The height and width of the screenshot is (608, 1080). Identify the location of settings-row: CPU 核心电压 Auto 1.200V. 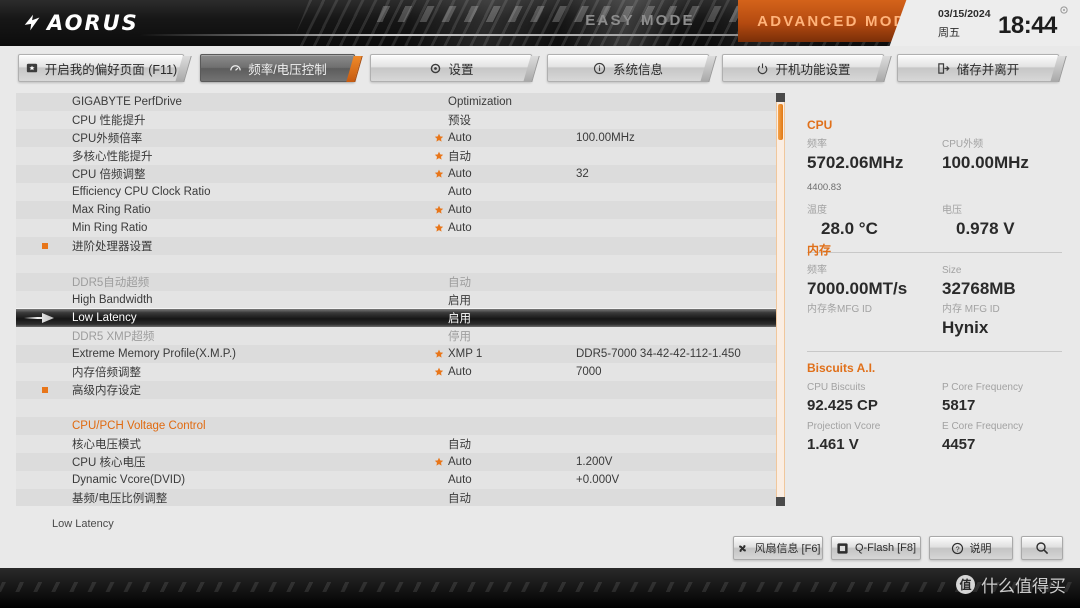
(397, 462).